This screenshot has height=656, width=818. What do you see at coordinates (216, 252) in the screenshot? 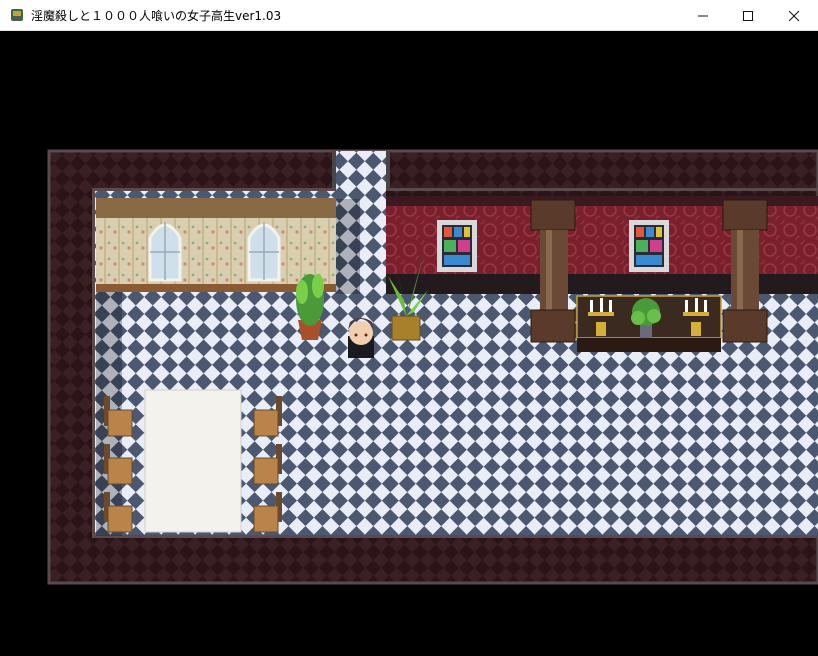
I see `cream-wallpaper` at bounding box center [216, 252].